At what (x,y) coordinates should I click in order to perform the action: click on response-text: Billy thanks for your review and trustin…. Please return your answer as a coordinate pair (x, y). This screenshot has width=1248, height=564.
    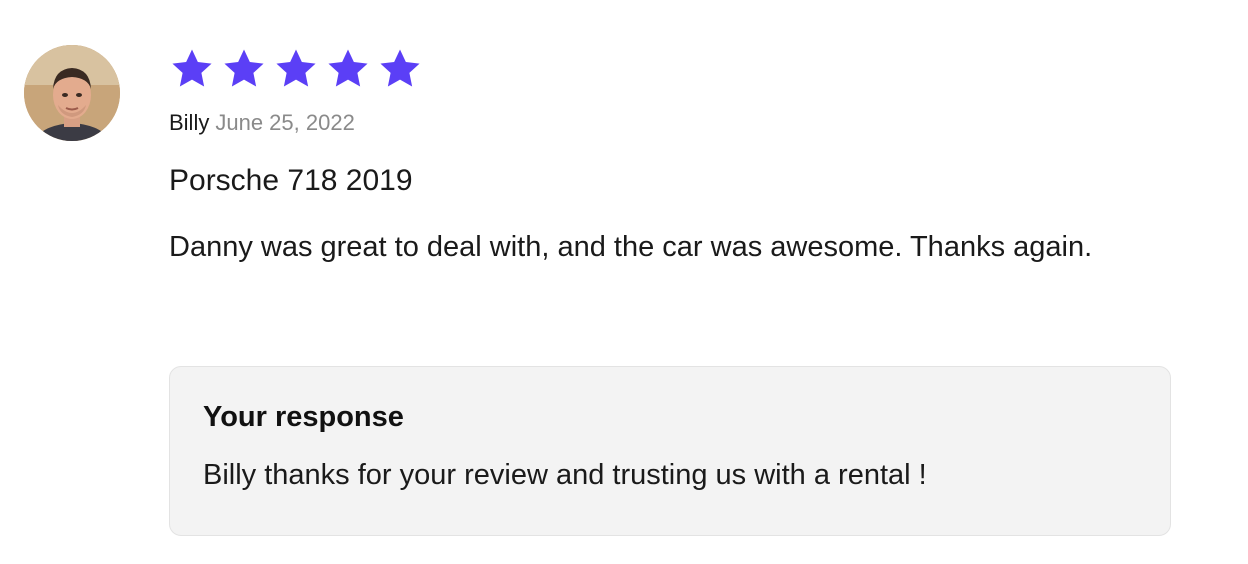
    Looking at the image, I should click on (565, 475).